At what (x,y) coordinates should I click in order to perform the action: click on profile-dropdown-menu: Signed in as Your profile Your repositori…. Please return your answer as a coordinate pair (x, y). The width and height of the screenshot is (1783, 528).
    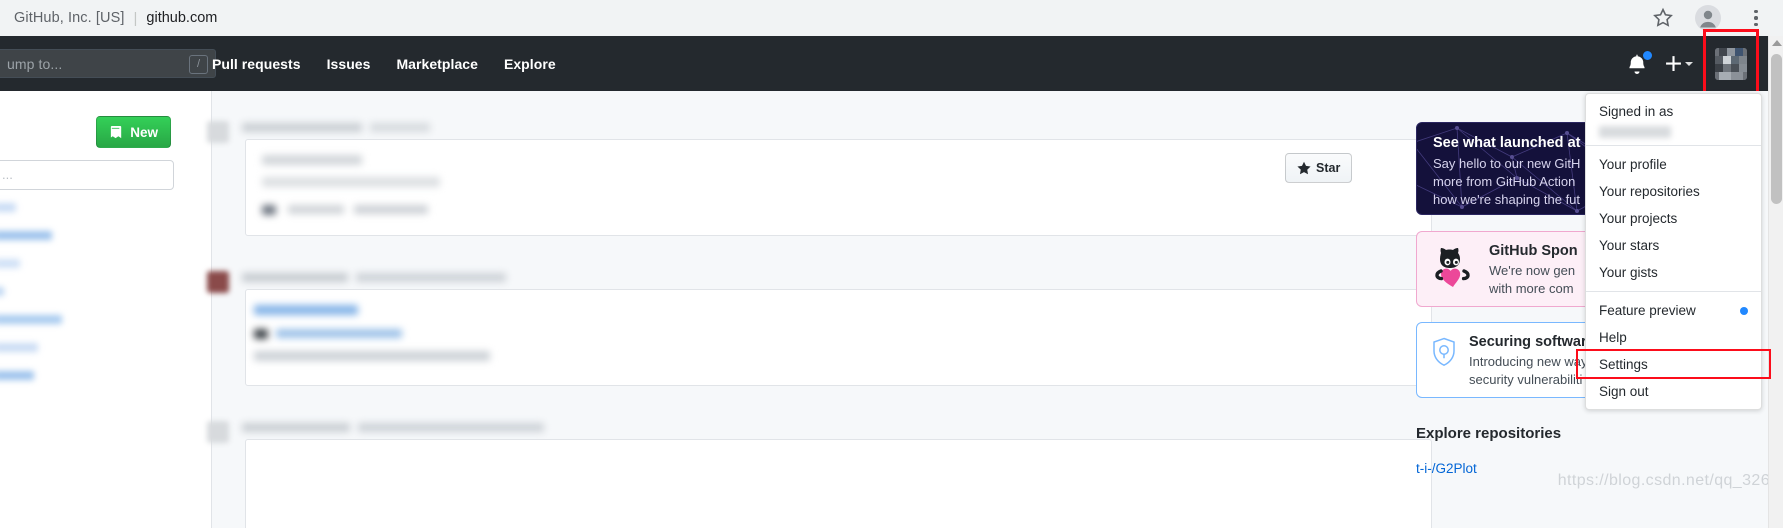
    Looking at the image, I should click on (1673, 251).